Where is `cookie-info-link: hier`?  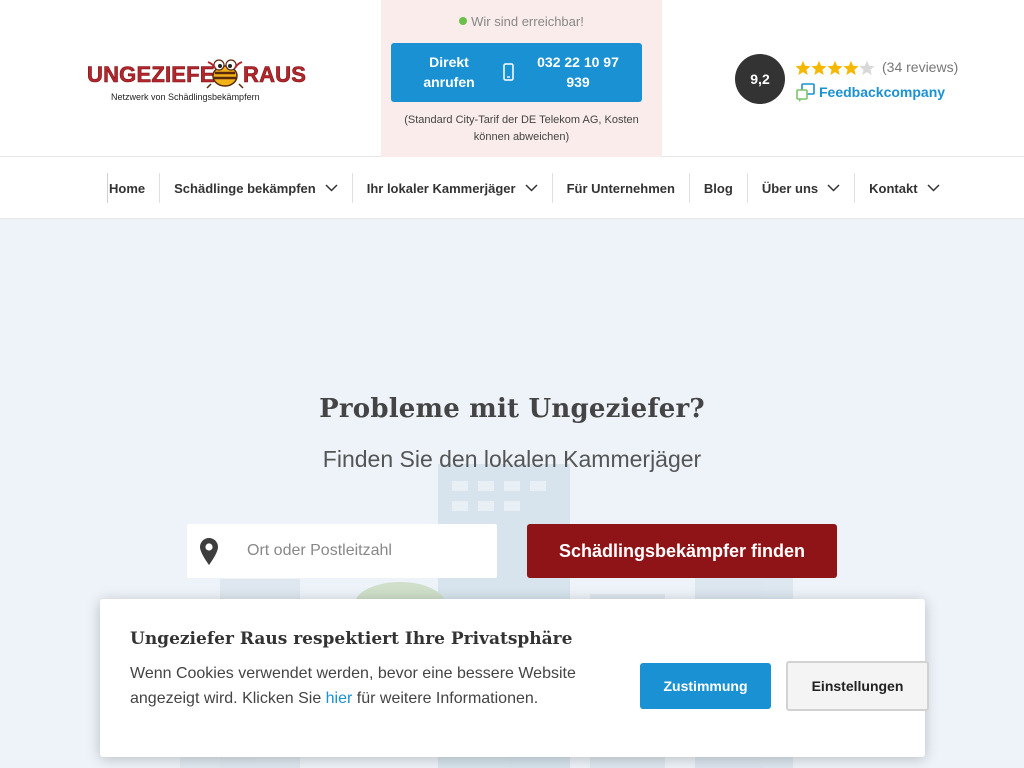 cookie-info-link: hier is located at coordinates (339, 698).